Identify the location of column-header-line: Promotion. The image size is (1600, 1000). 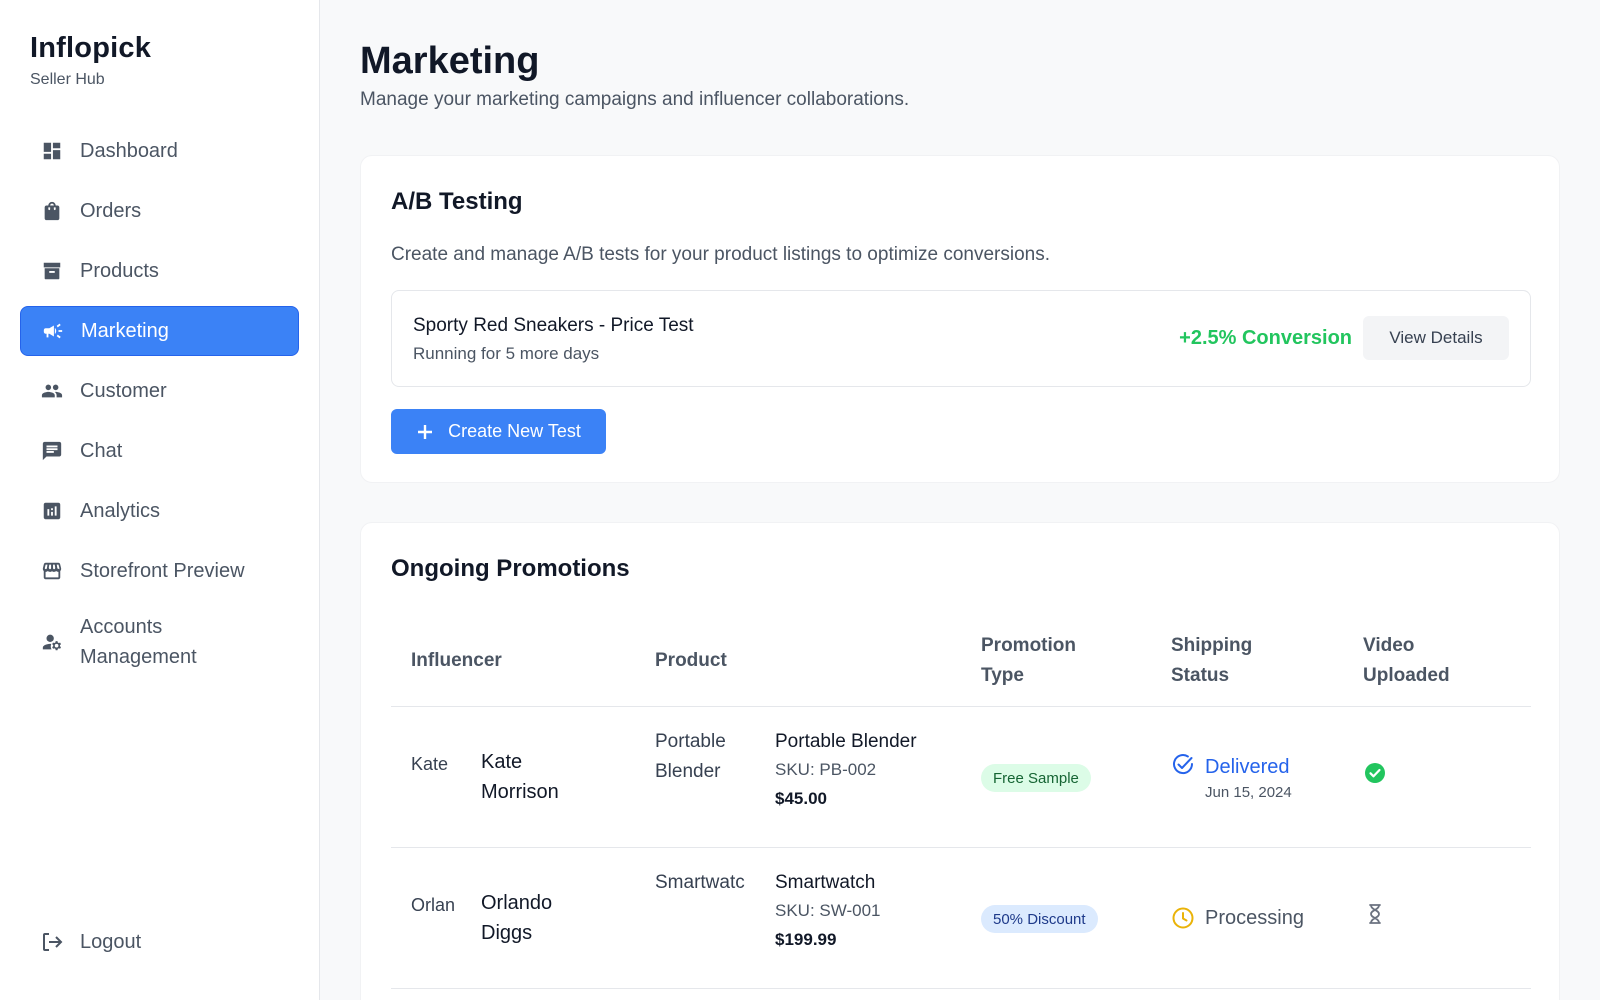
(1028, 645).